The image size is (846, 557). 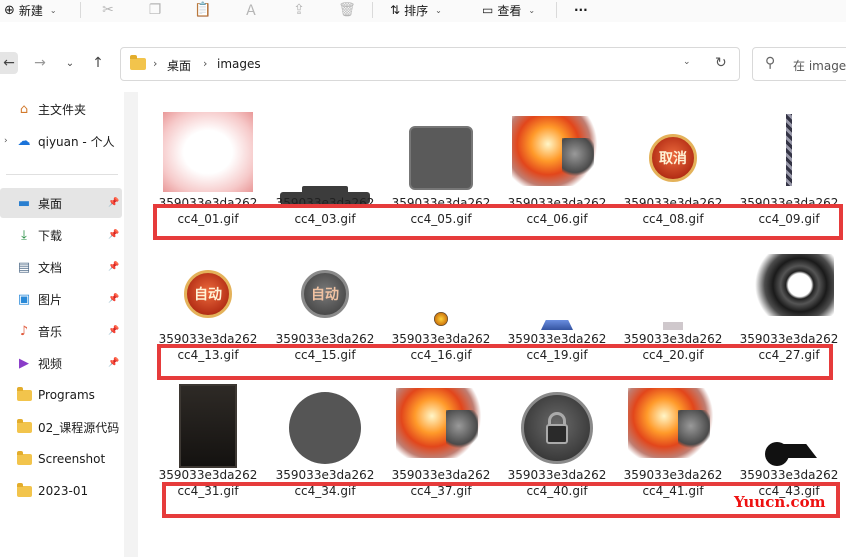 I want to click on forward-button: →, so click(x=40, y=63).